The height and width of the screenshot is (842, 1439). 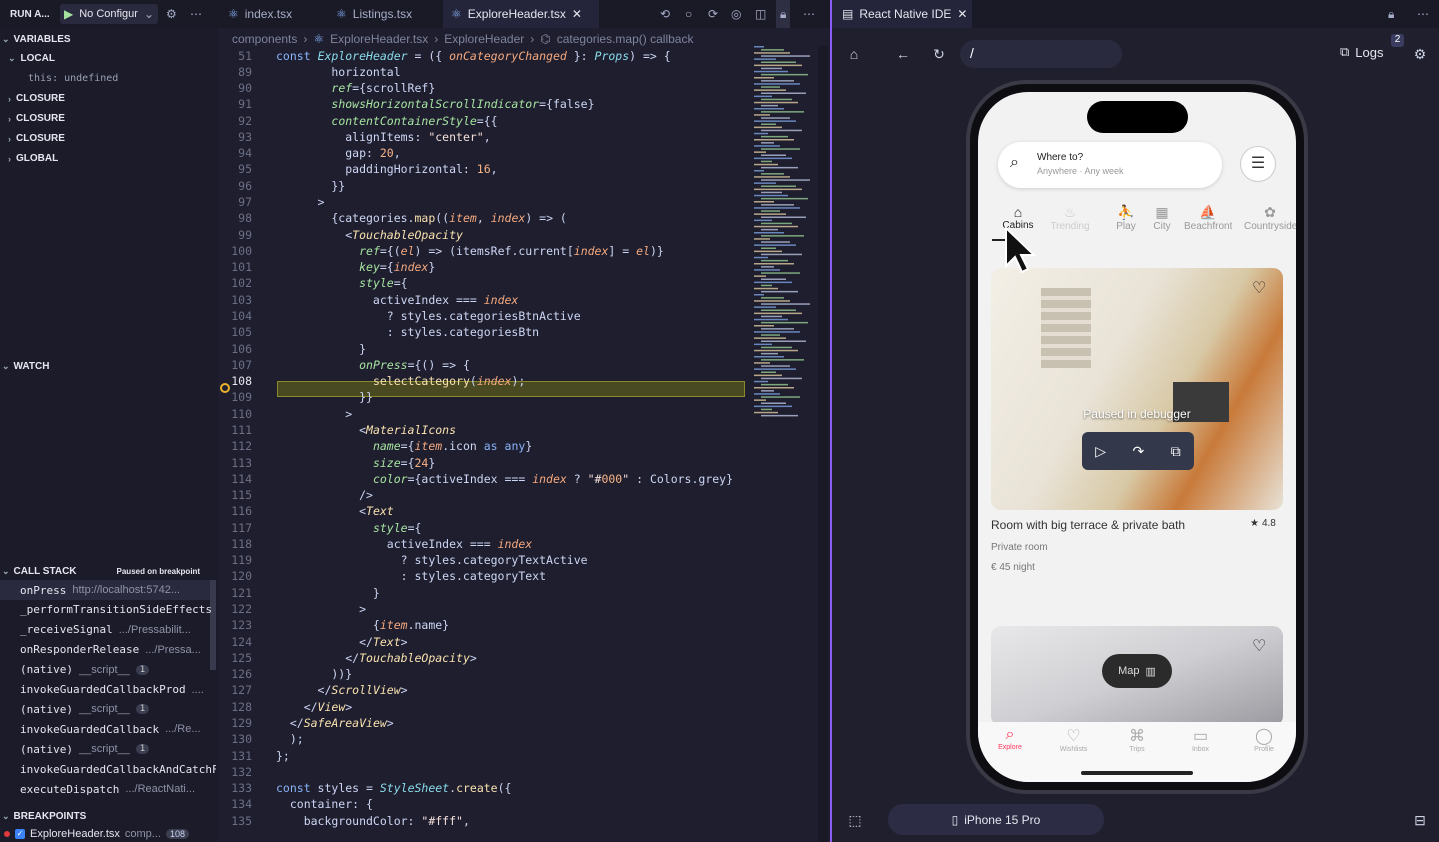 I want to click on local-scope: ⌄ LOCAL, so click(x=31, y=58).